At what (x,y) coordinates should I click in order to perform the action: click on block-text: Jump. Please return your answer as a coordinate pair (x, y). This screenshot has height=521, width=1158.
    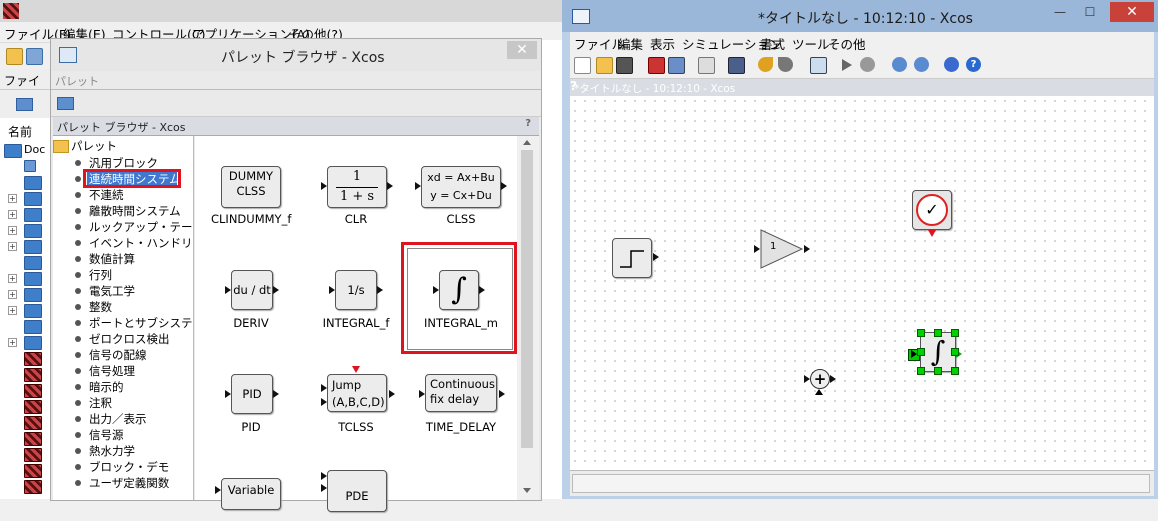
    Looking at the image, I should click on (347, 385).